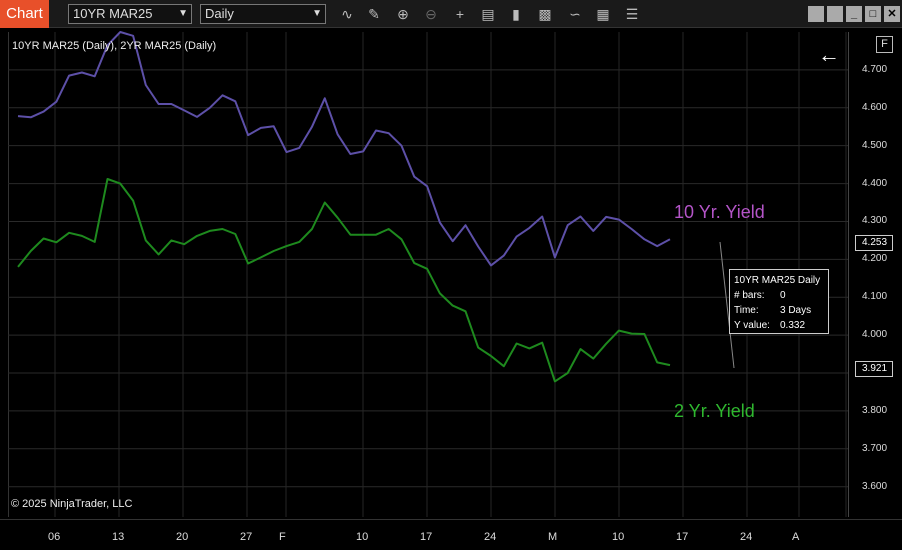  What do you see at coordinates (282, 537) in the screenshot?
I see `x-tick-label: F` at bounding box center [282, 537].